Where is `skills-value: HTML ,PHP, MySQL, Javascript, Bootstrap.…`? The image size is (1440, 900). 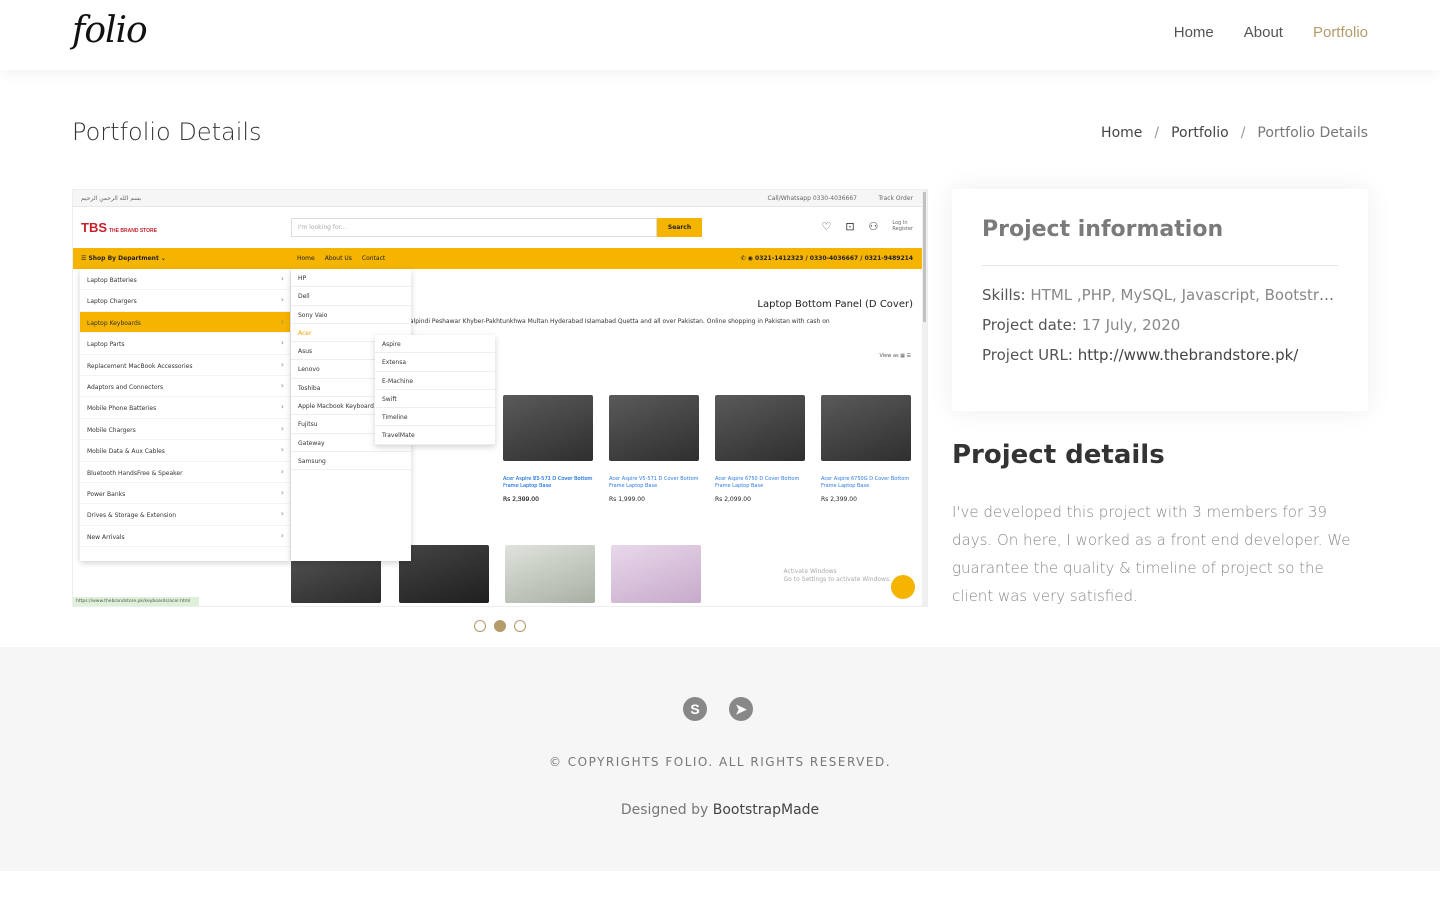
skills-value: HTML ,PHP, MySQL, Javascript, Bootstrap.… is located at coordinates (1184, 295).